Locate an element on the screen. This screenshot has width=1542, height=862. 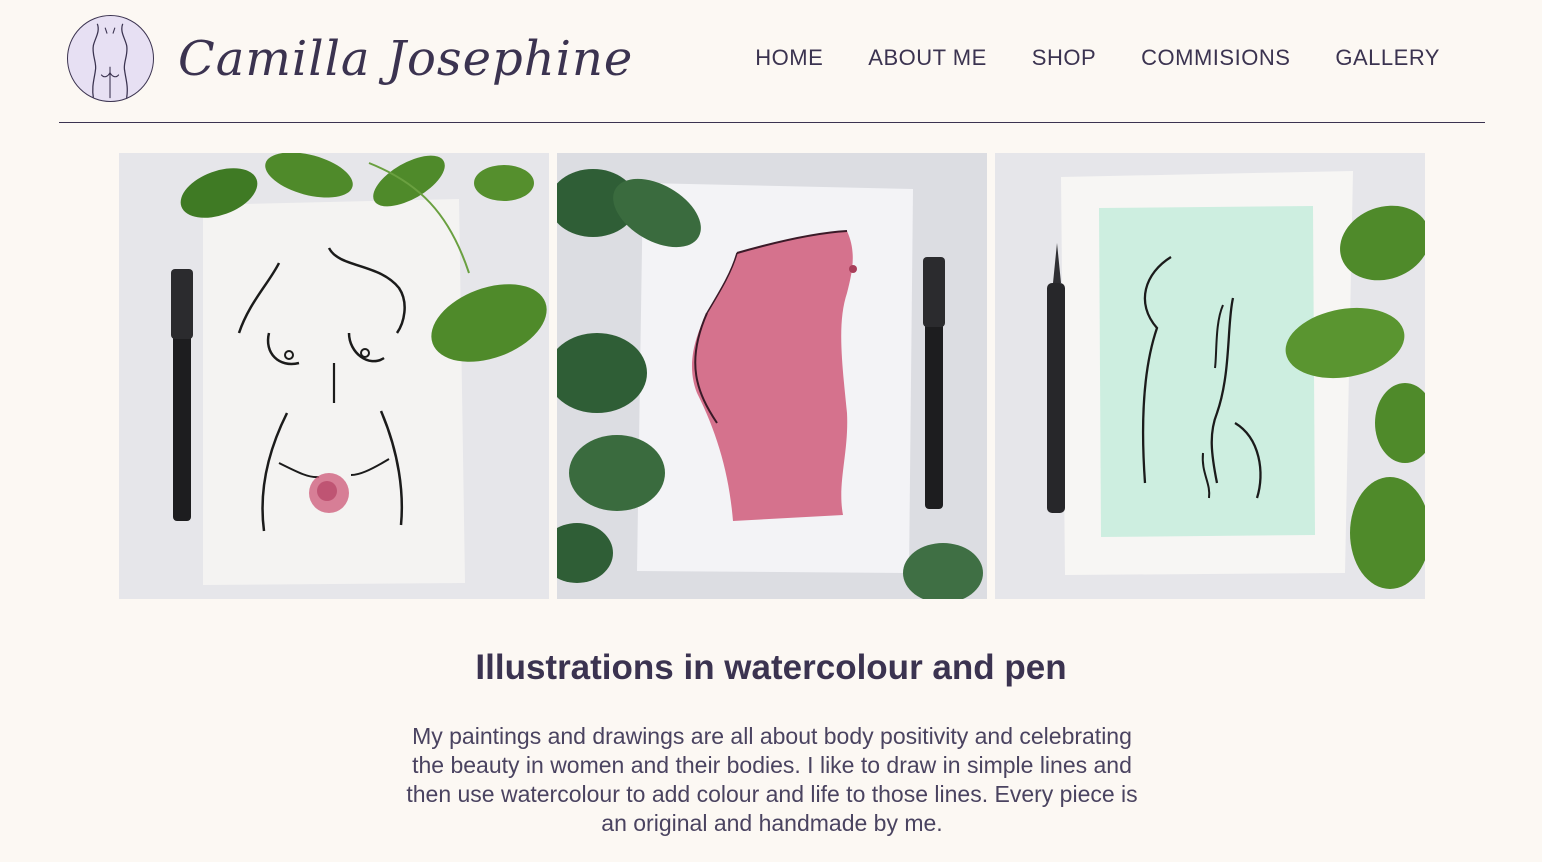
nav-gallery: GALLERY is located at coordinates (1387, 58).